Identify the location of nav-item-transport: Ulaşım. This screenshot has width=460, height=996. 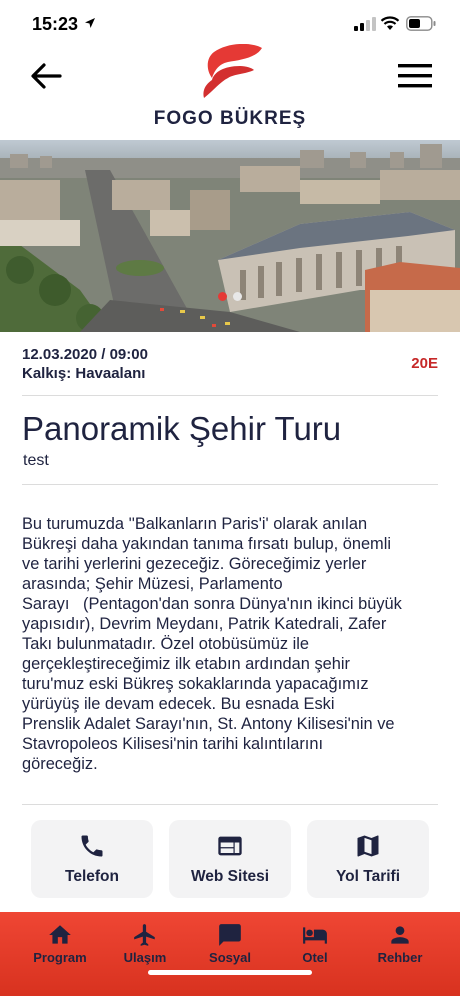
(145, 943).